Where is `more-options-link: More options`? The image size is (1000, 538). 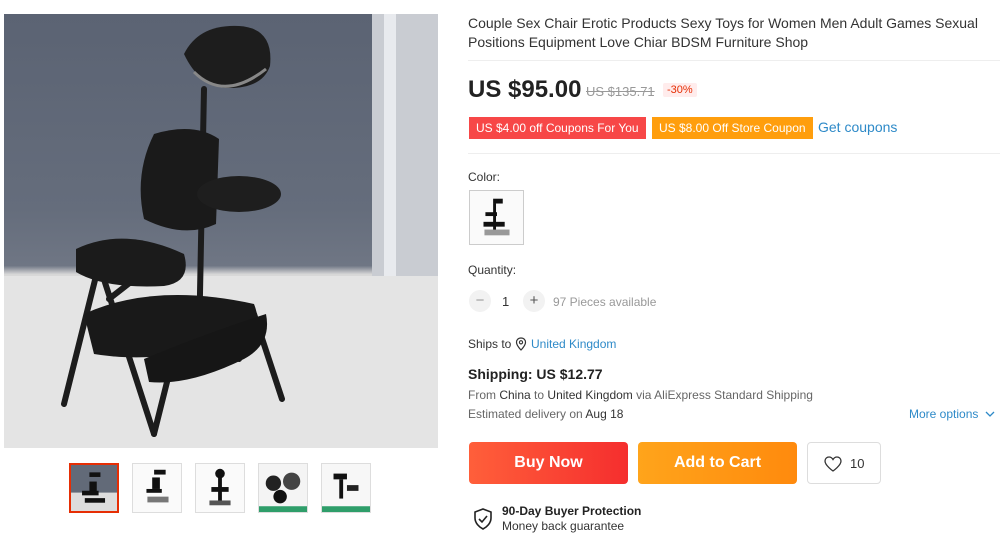
more-options-link: More options is located at coordinates (952, 414).